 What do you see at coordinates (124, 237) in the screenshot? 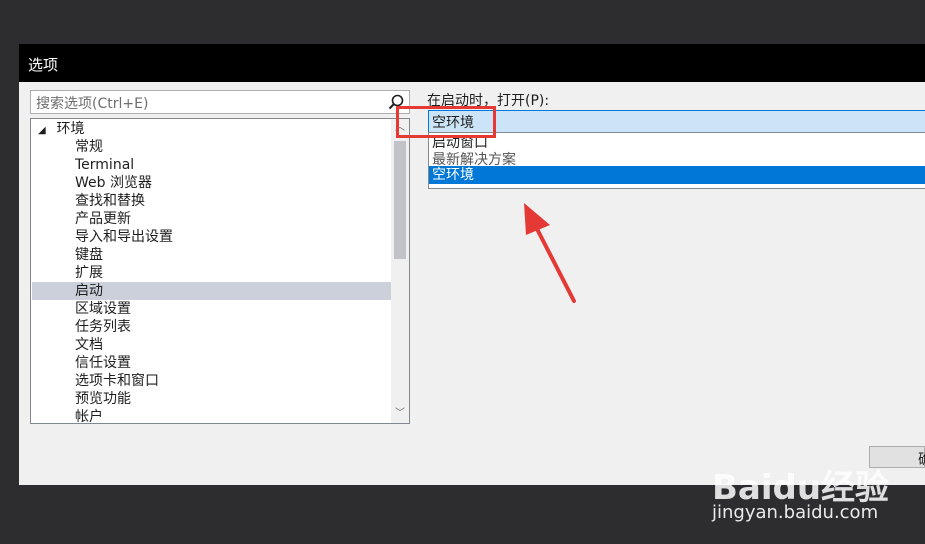
I see `tree-item-label: 导入和导出设置` at bounding box center [124, 237].